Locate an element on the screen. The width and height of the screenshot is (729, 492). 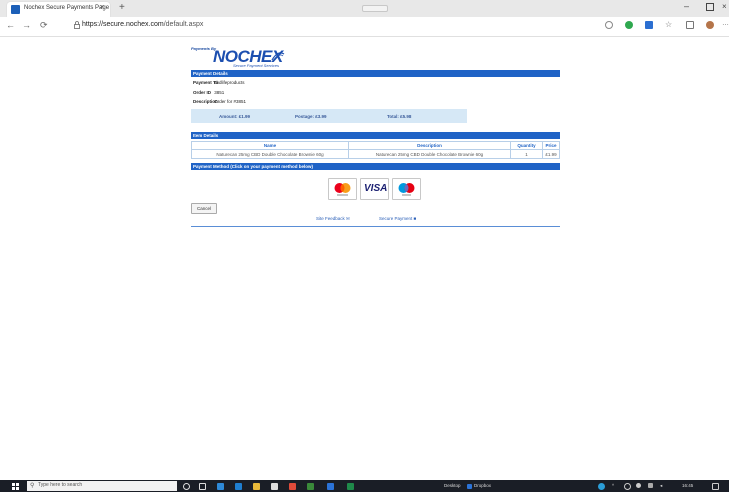
cancel-button: Cancel is located at coordinates (204, 208).